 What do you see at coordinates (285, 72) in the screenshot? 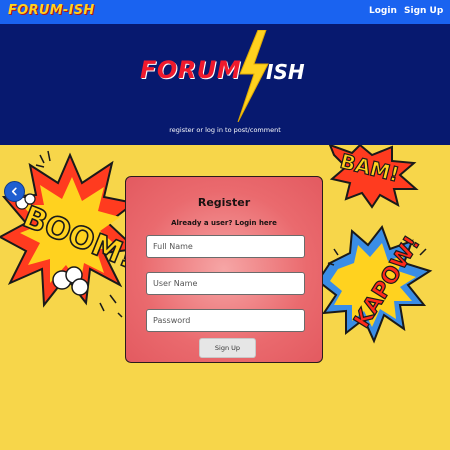
I see `hero-logo-ish: ISH` at bounding box center [285, 72].